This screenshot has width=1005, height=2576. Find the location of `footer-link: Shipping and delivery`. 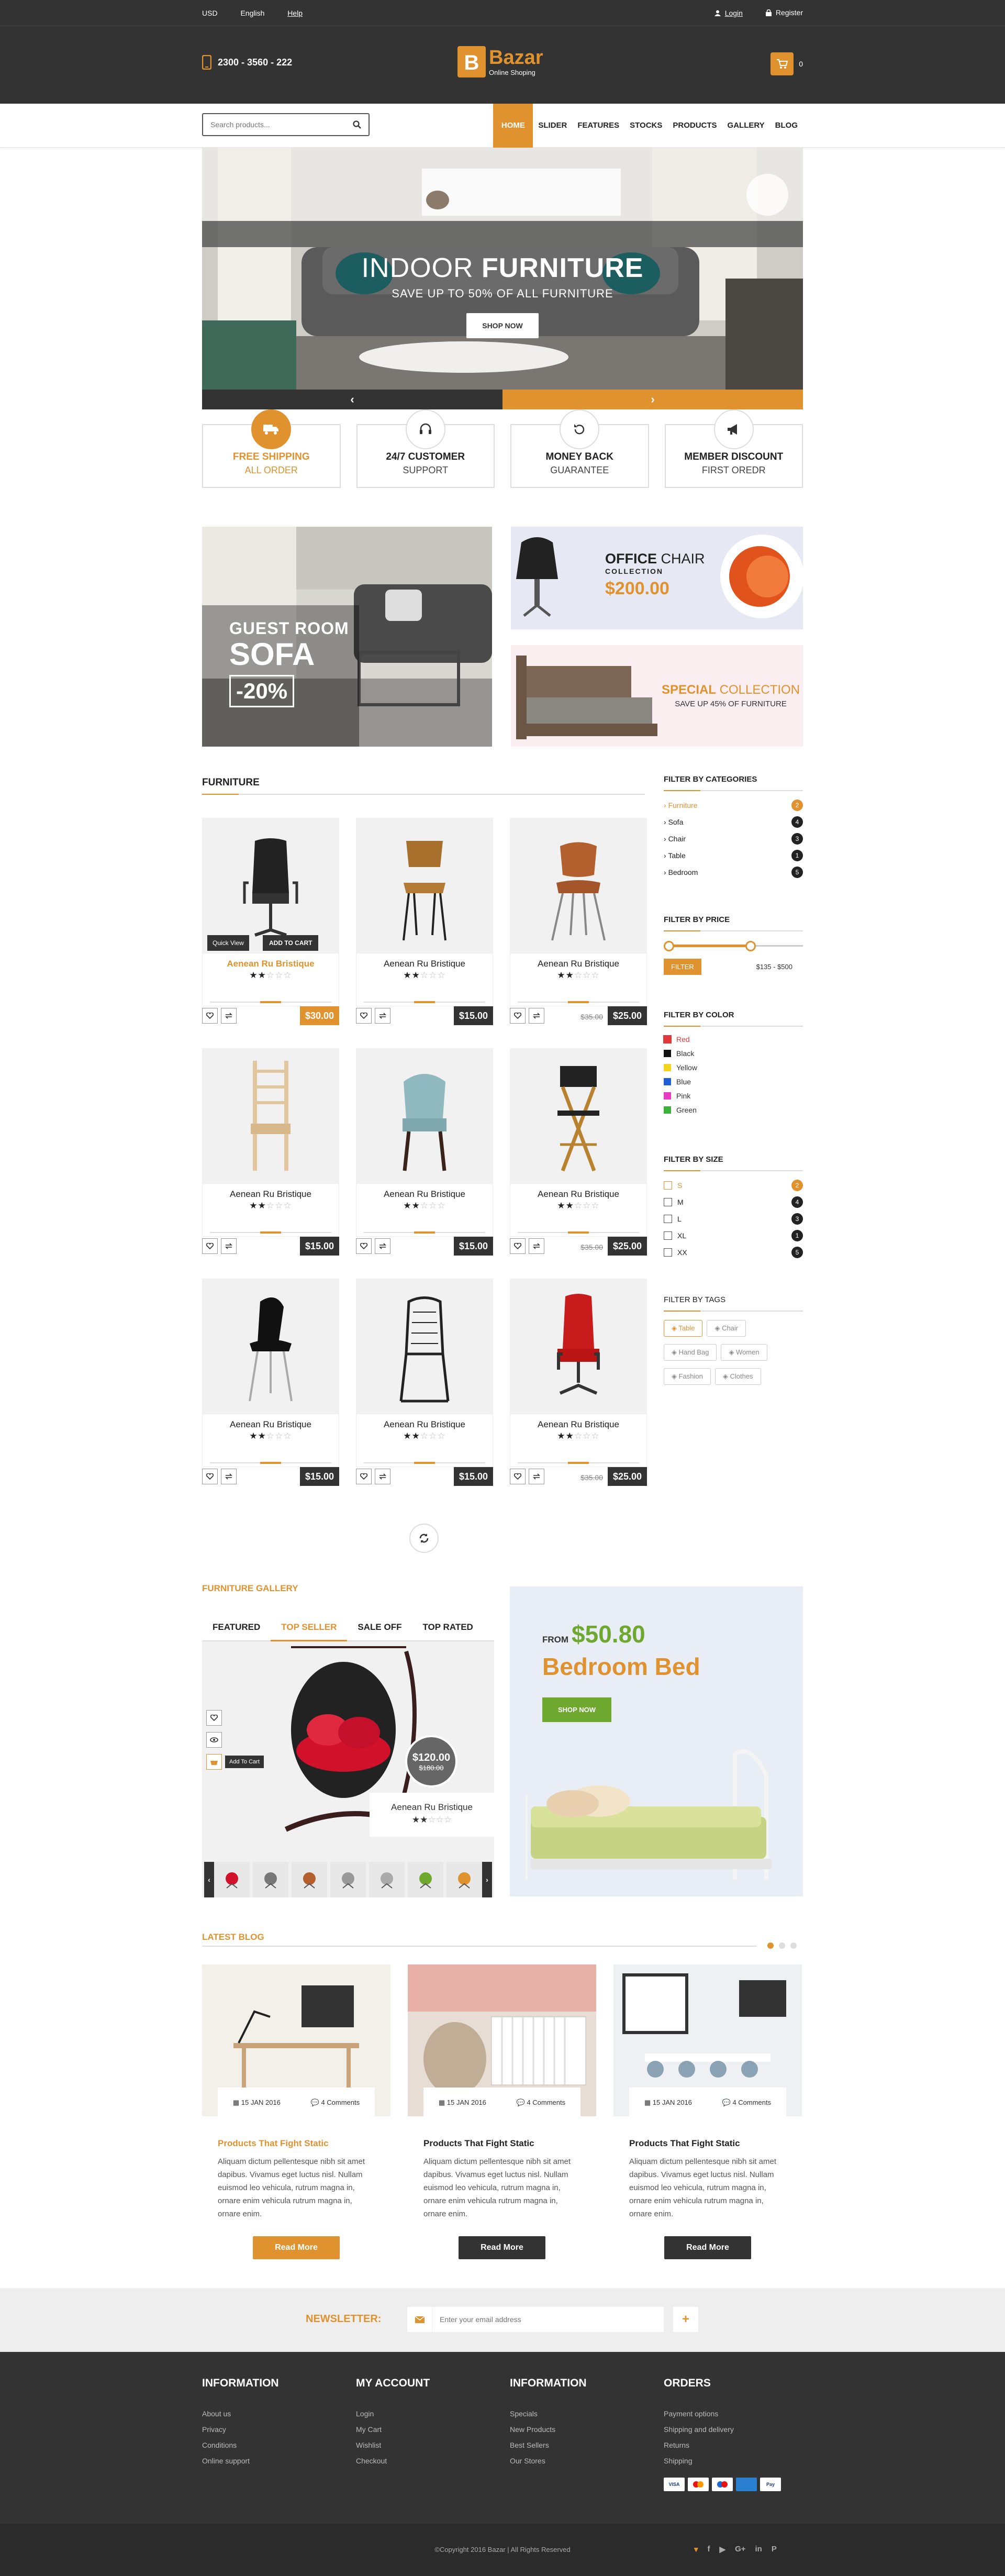

footer-link: Shipping and delivery is located at coordinates (734, 2429).